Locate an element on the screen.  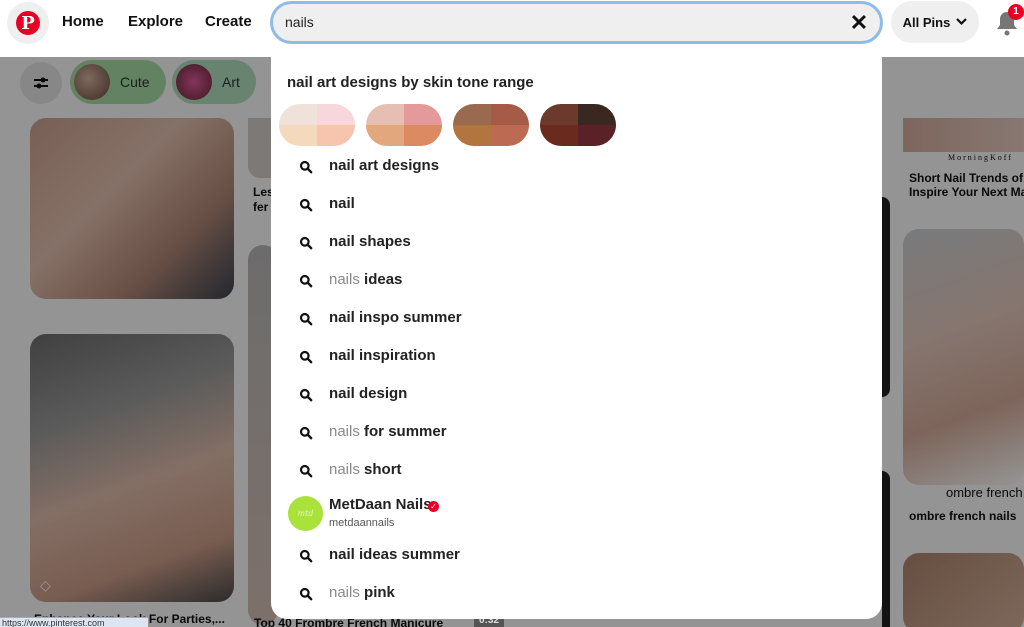
completion: nail inspo summer is located at coordinates (395, 317).